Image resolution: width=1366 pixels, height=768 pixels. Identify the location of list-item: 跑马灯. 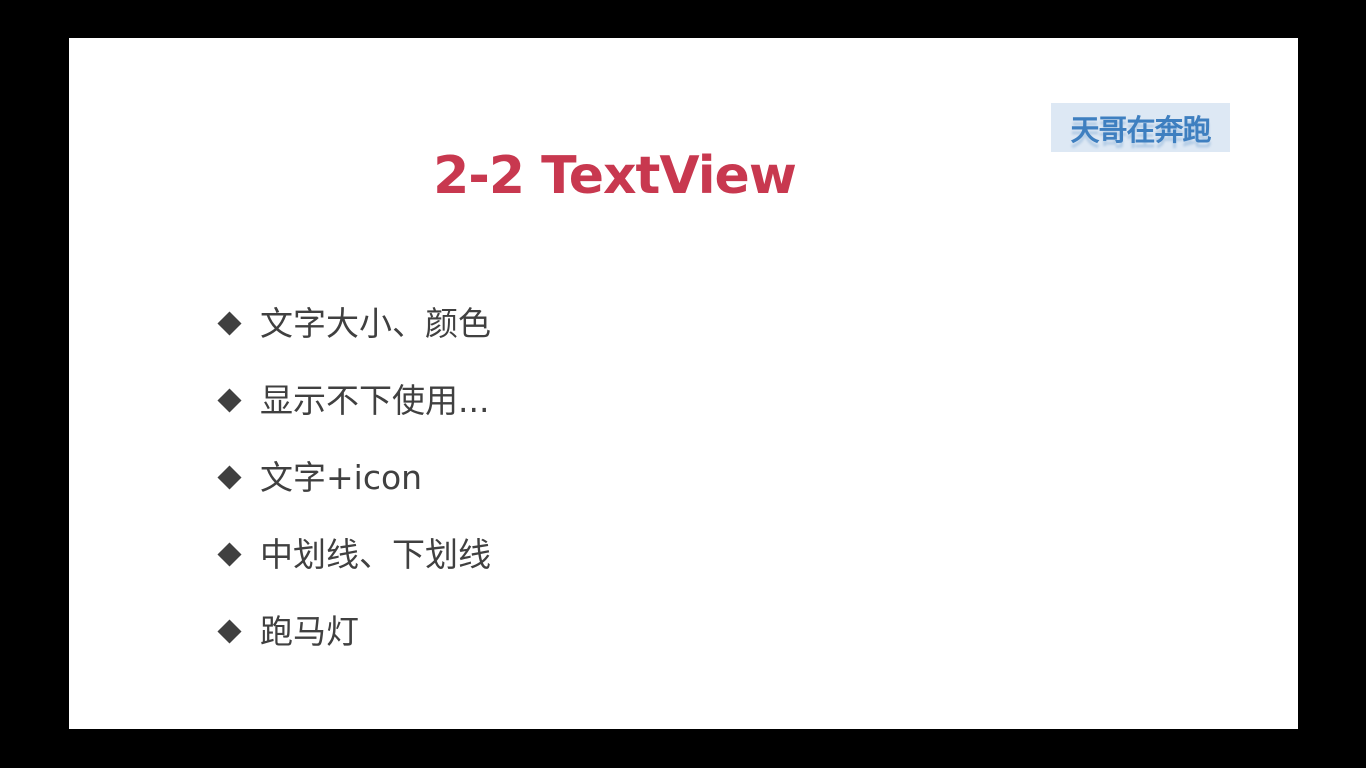
(354, 631).